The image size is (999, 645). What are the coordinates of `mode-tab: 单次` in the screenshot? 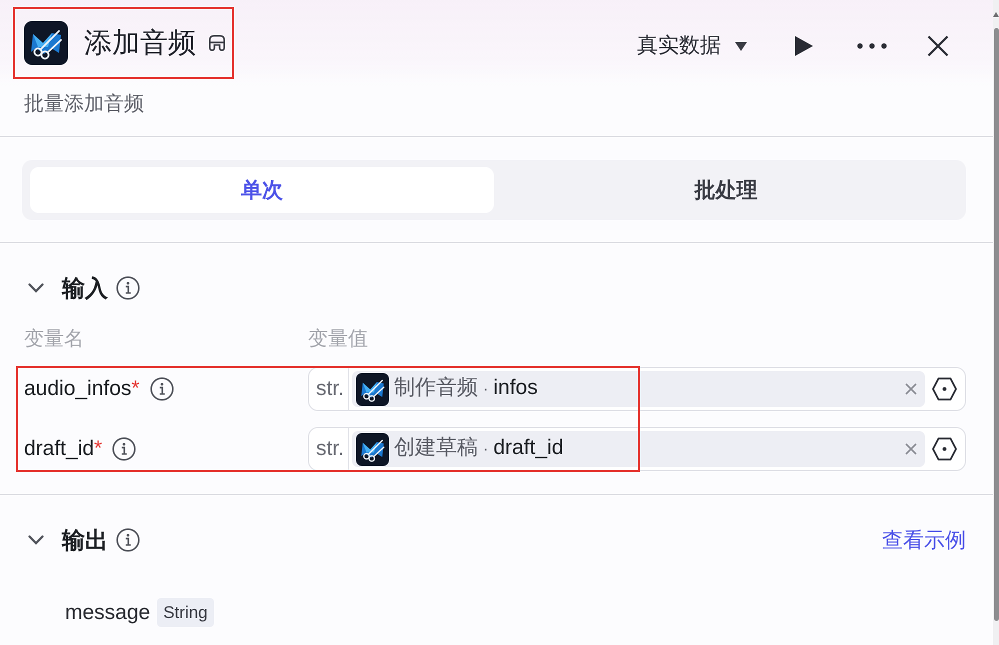 It's located at (262, 190).